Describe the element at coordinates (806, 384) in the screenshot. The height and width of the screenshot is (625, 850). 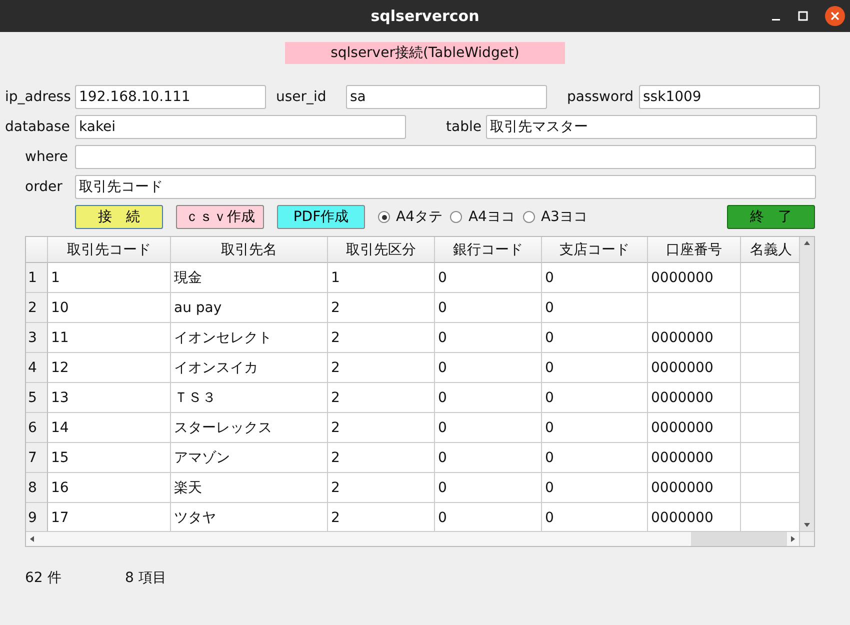
I see `vertical-scrollbar` at that location.